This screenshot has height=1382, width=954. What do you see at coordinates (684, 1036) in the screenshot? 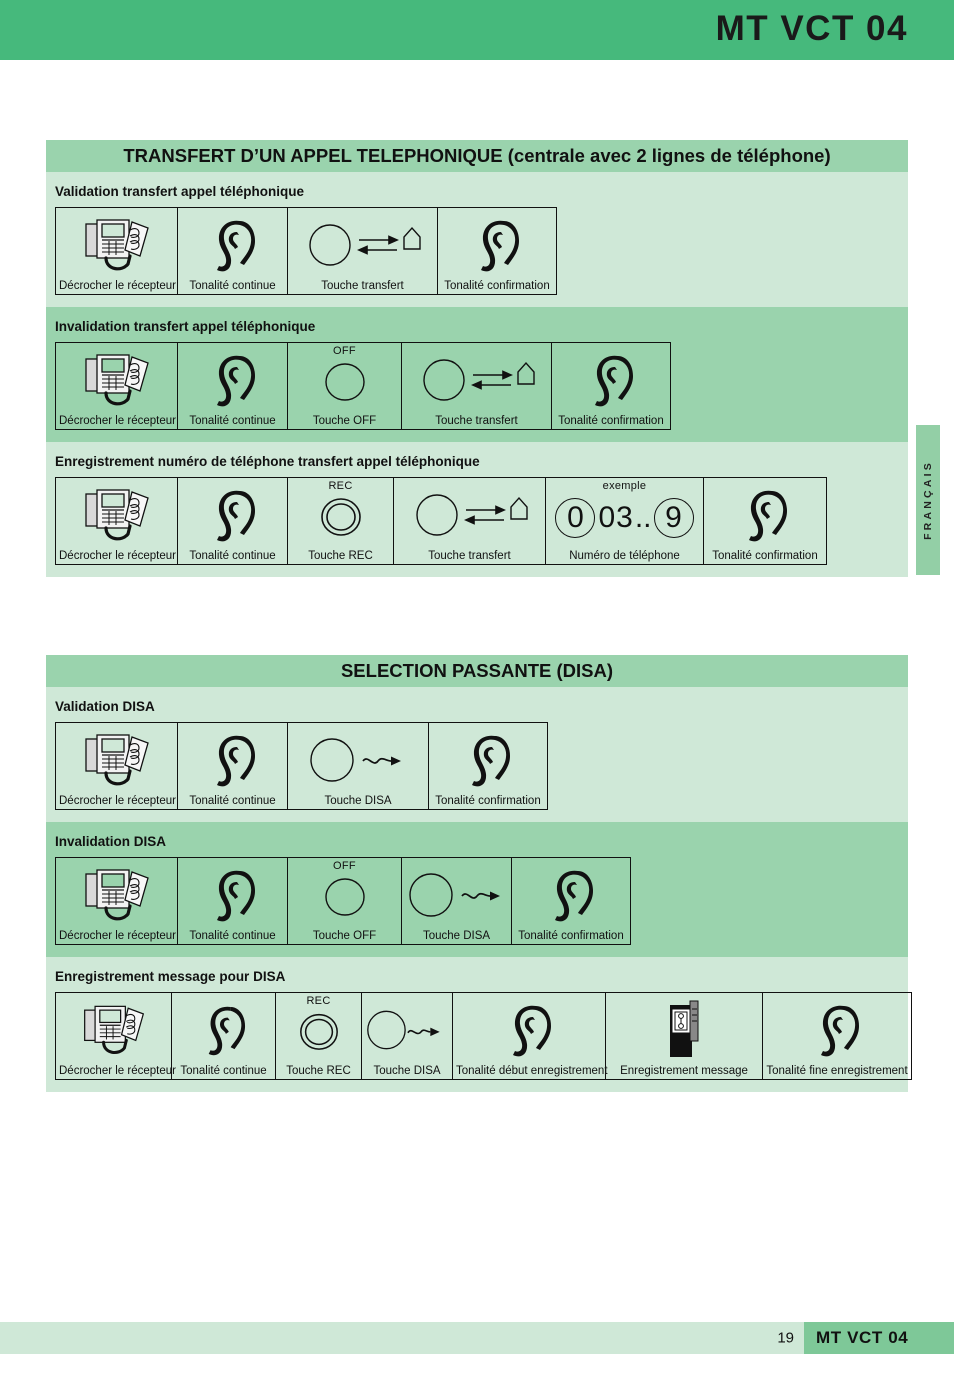
I see `step-record-message: Enregistrement message` at bounding box center [684, 1036].